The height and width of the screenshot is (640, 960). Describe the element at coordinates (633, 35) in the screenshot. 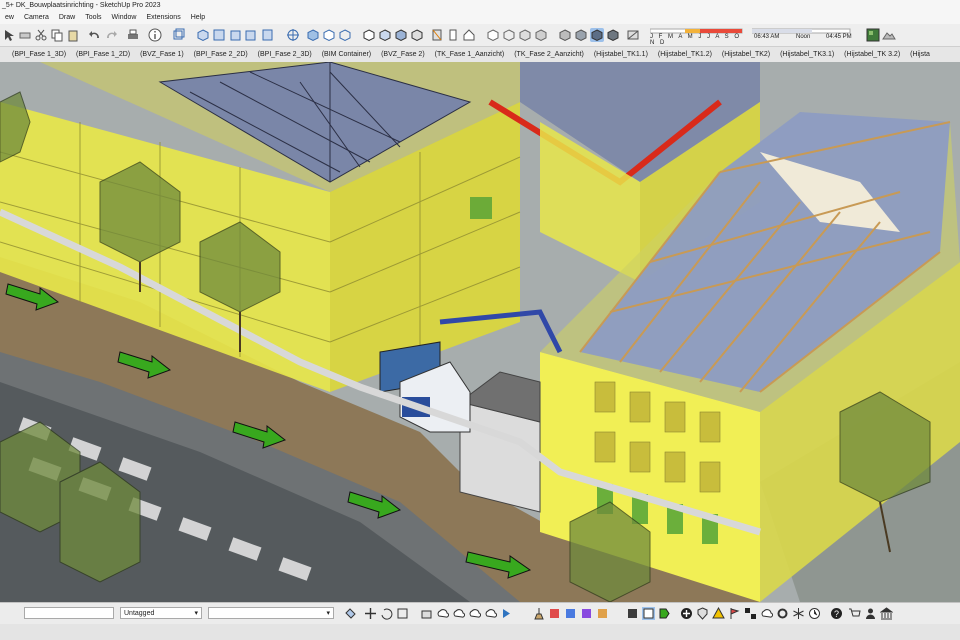

I see `shadows-icon` at that location.